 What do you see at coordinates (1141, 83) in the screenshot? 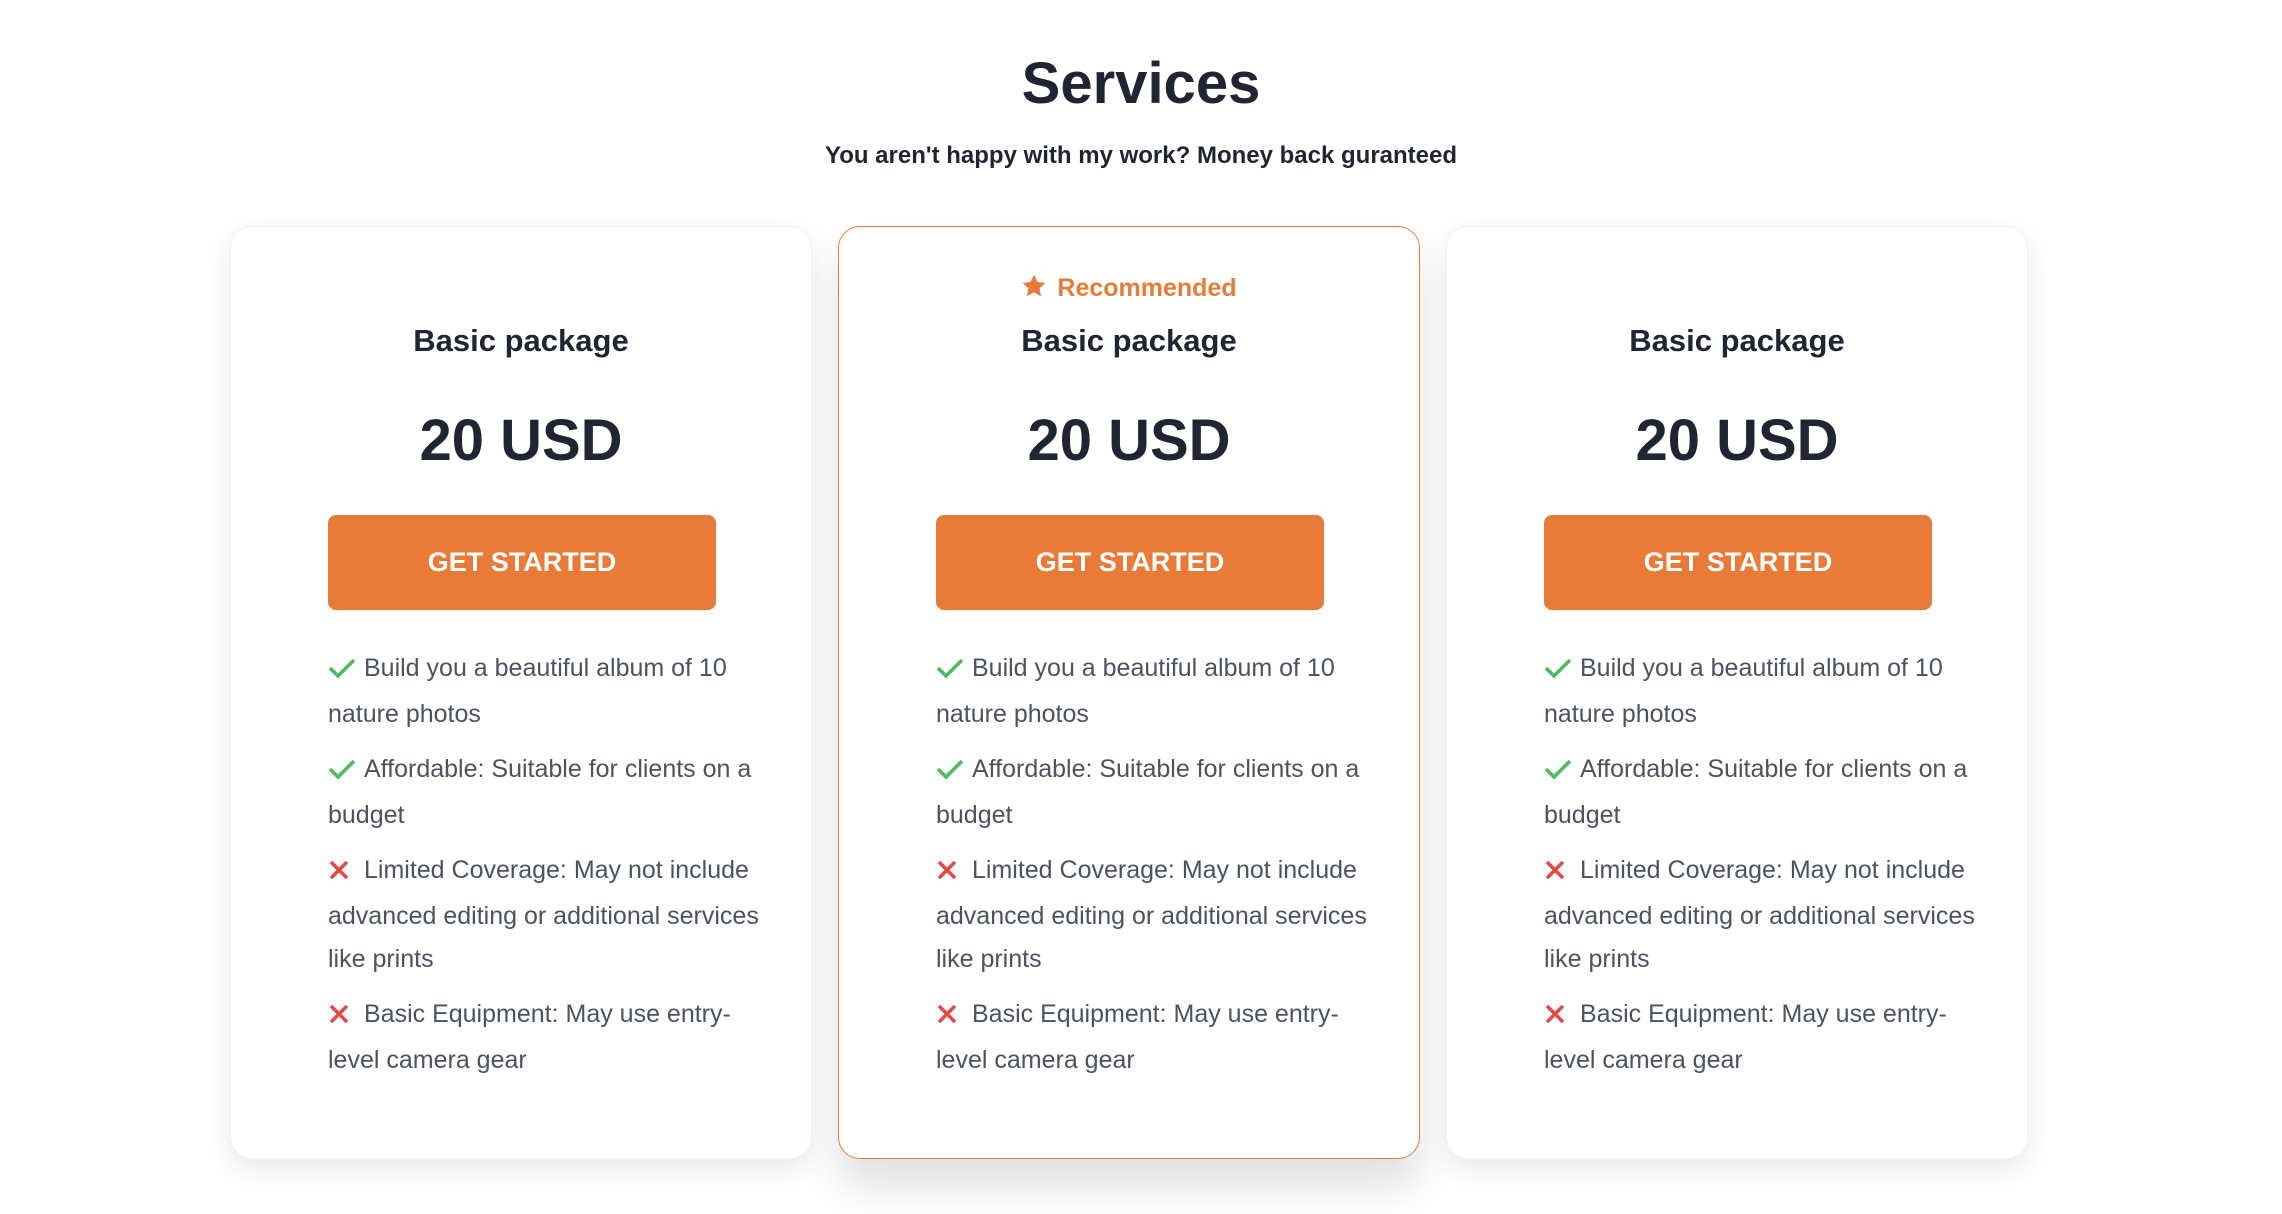
I see `page-title: Services` at bounding box center [1141, 83].